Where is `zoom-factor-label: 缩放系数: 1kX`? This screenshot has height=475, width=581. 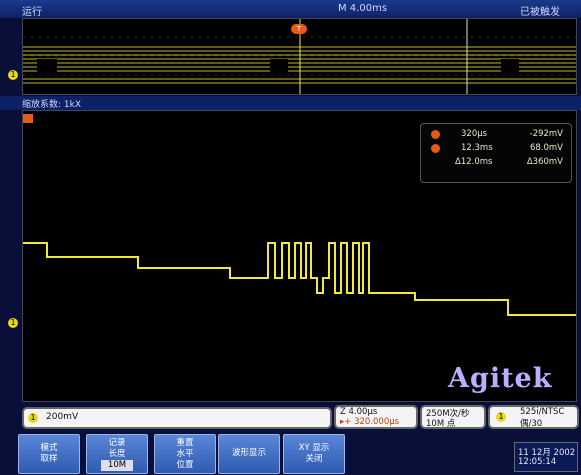
zoom-factor-label: 缩放系数: 1kX is located at coordinates (51, 105).